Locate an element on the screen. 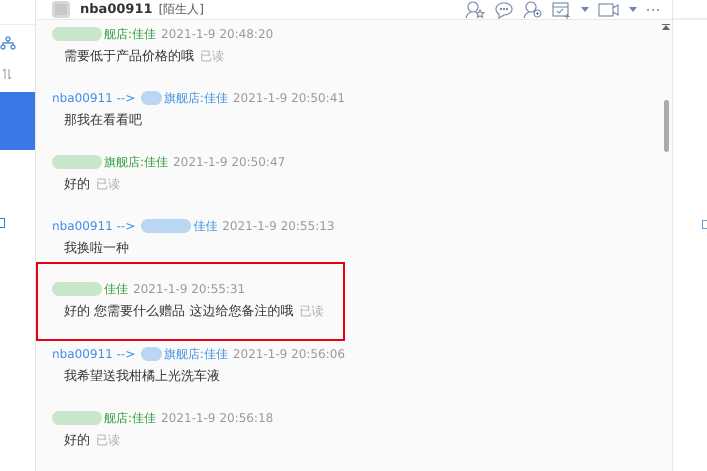 This screenshot has width=707, height=471. contact-name: nba00911 is located at coordinates (116, 9).